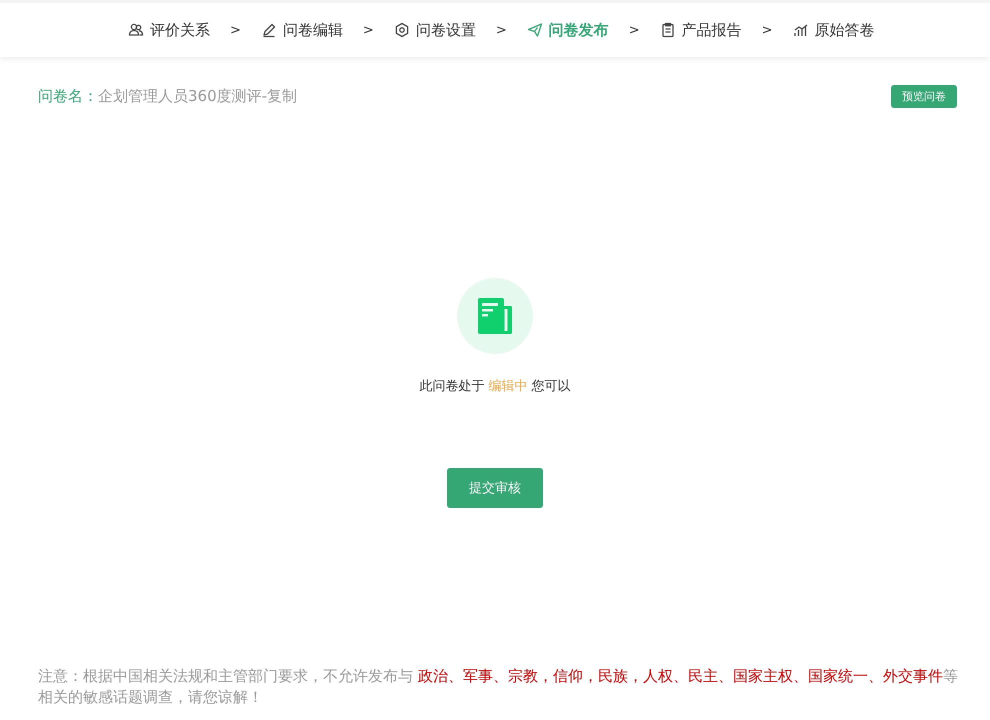 This screenshot has width=990, height=720. Describe the element at coordinates (136, 30) in the screenshot. I see `people-icon` at that location.